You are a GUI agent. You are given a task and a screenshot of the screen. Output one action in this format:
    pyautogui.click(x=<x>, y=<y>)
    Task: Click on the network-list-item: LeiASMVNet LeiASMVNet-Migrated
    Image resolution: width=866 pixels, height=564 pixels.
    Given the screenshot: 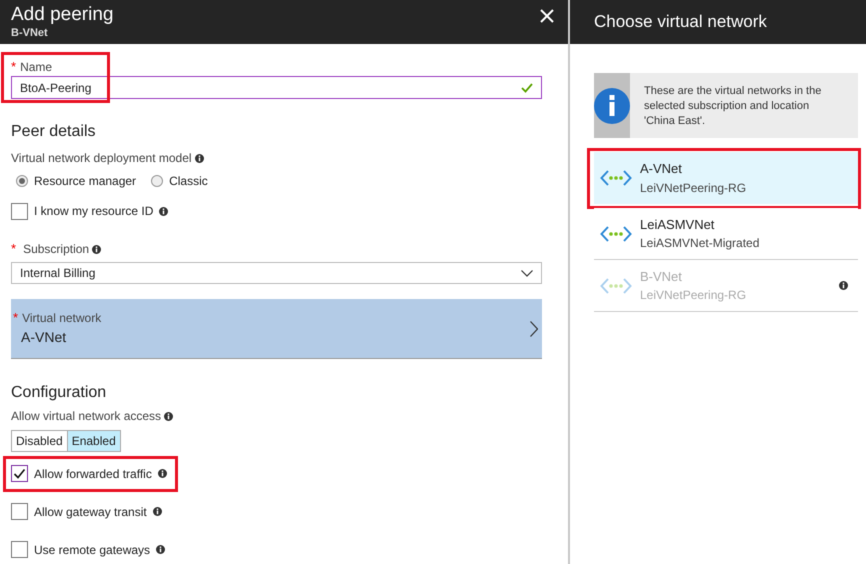 What is the action you would take?
    pyautogui.click(x=726, y=234)
    